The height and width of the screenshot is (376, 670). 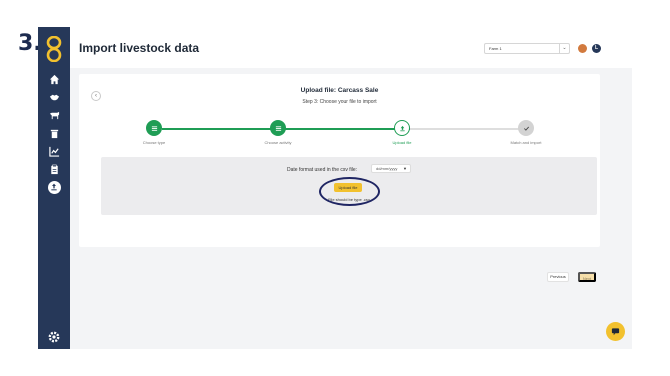 I want to click on progress-track-remaining, so click(x=468, y=129).